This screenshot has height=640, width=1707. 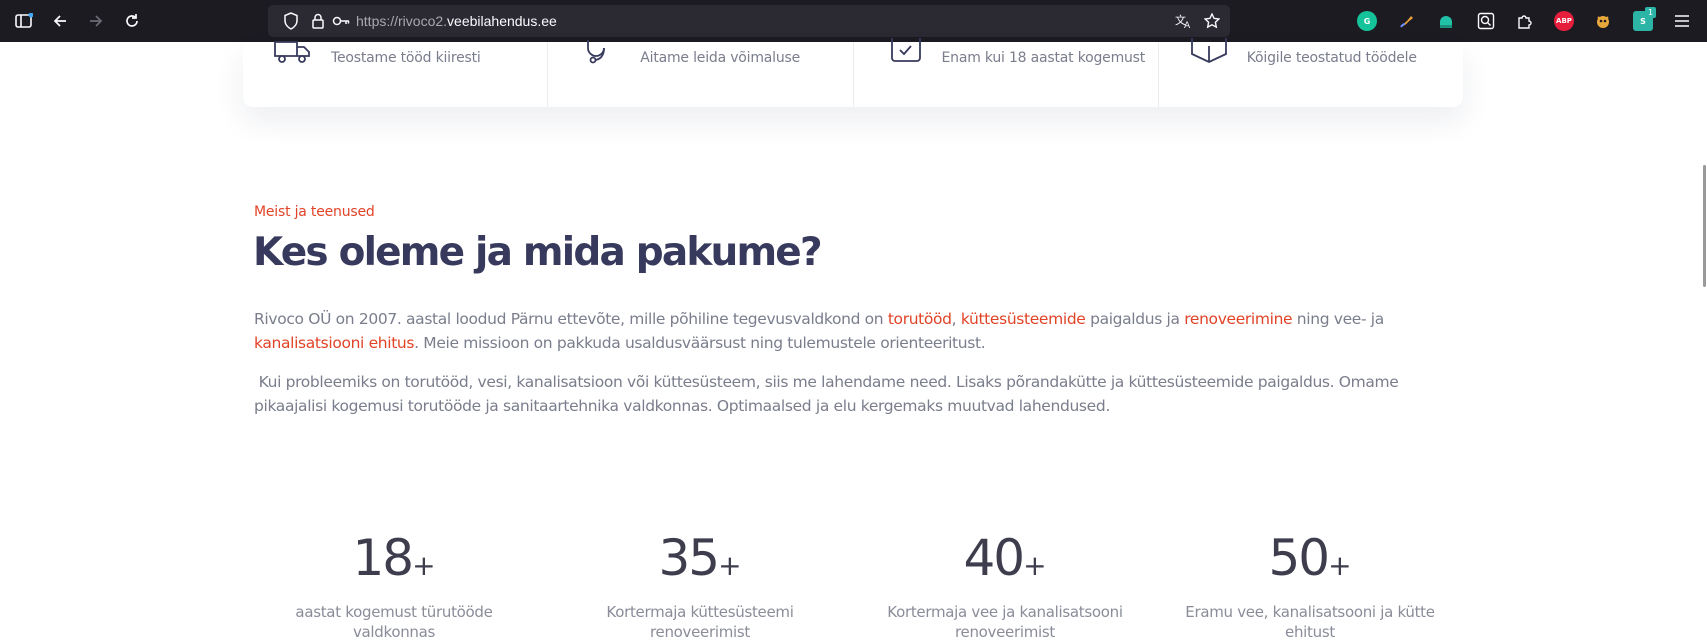 What do you see at coordinates (1006, 72) in the screenshot?
I see `feature-item: Enam kui 18 aastat kogemust` at bounding box center [1006, 72].